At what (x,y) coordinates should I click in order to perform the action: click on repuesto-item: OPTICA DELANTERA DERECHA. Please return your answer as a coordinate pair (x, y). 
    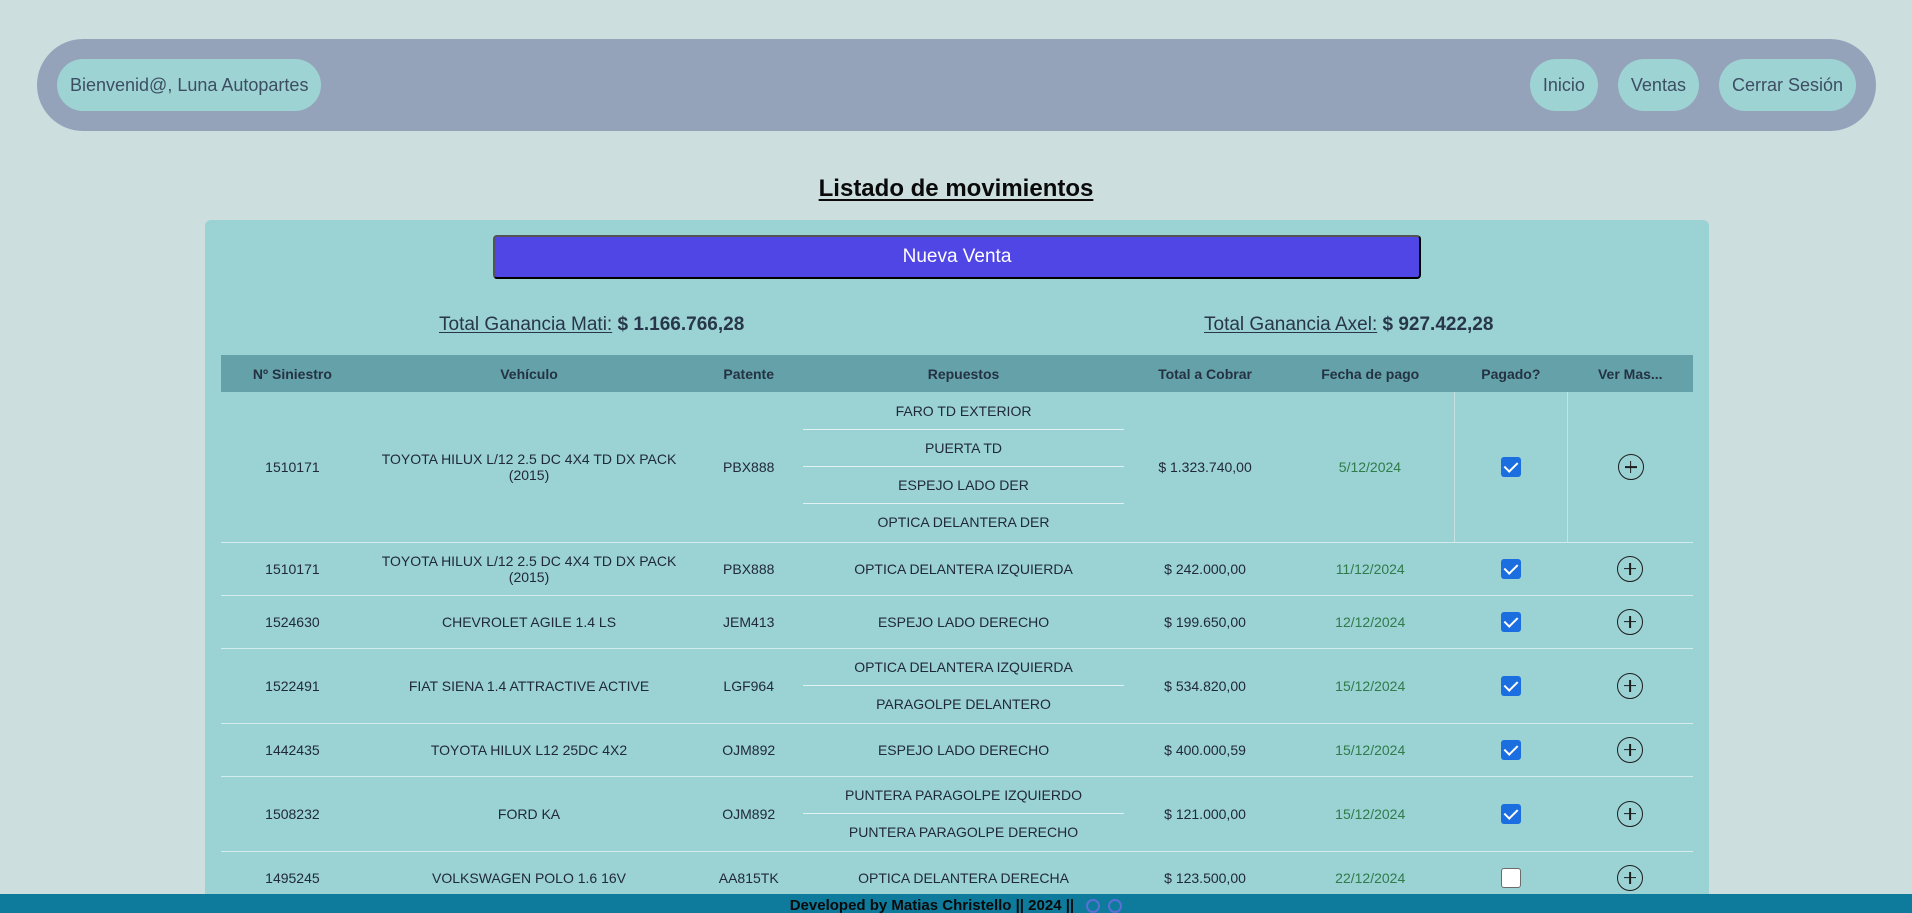
    Looking at the image, I should click on (963, 877).